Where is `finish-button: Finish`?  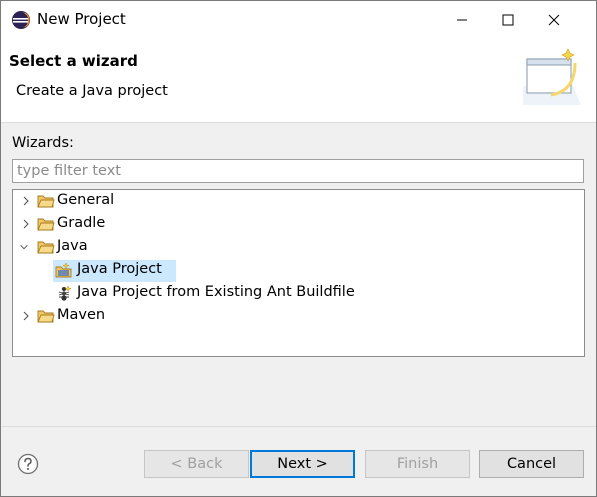 finish-button: Finish is located at coordinates (417, 464).